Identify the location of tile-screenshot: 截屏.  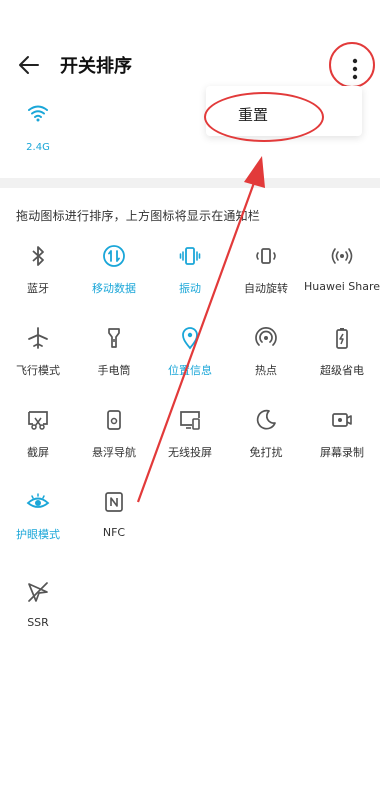
(38, 438).